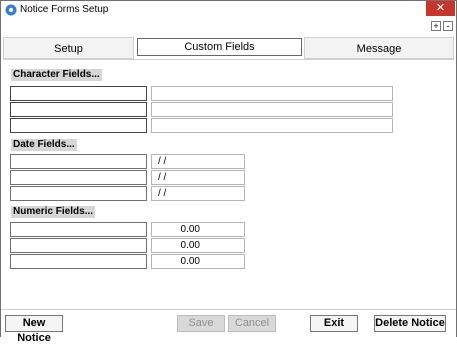 Image resolution: width=457 pixels, height=346 pixels. What do you see at coordinates (34, 329) in the screenshot?
I see `new-notice-button: New Notice` at bounding box center [34, 329].